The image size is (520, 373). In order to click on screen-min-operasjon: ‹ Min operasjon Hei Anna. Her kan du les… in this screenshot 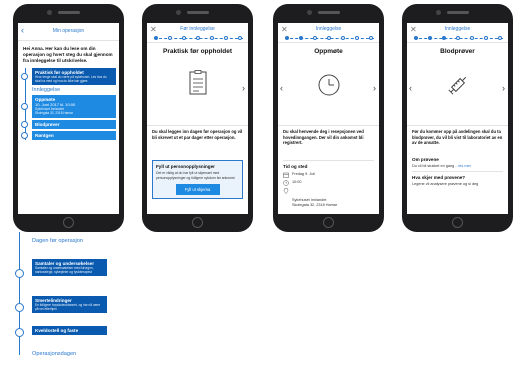, I will do `click(68, 118)`.